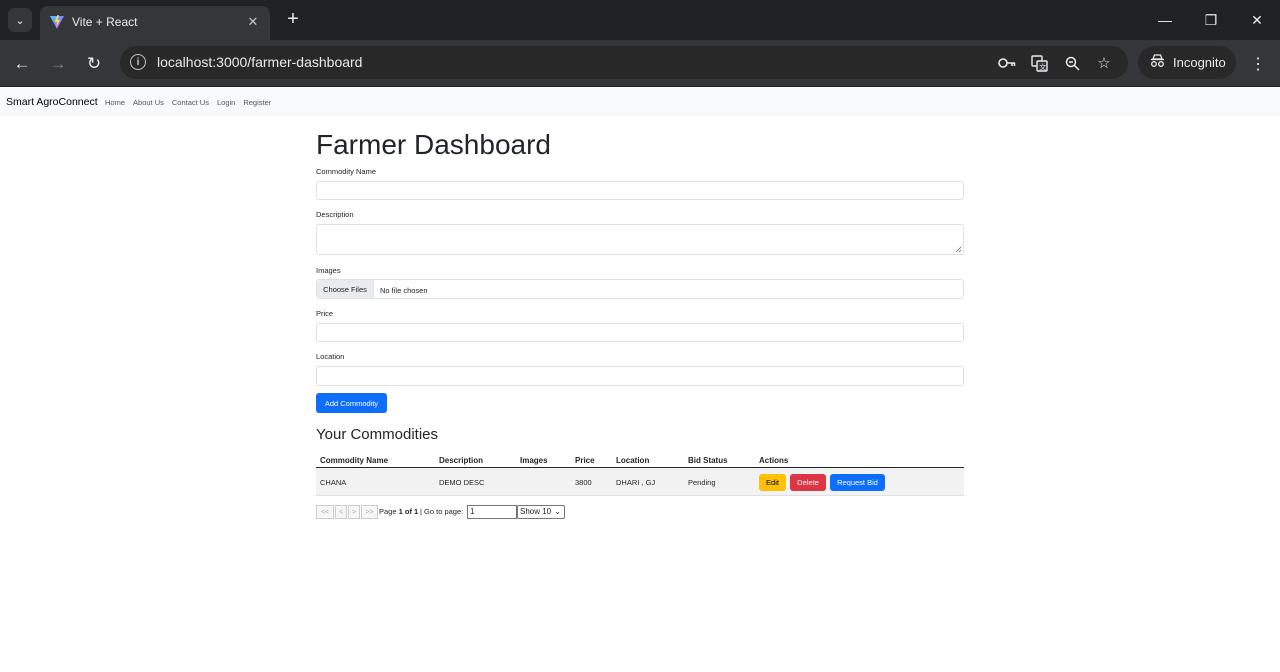  I want to click on nav-link-home: Home, so click(115, 102).